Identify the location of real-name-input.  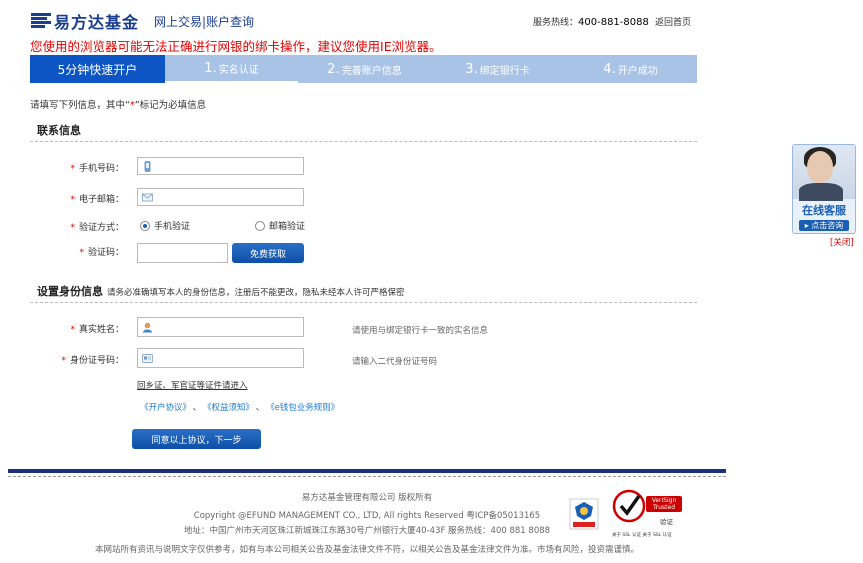
(220, 327).